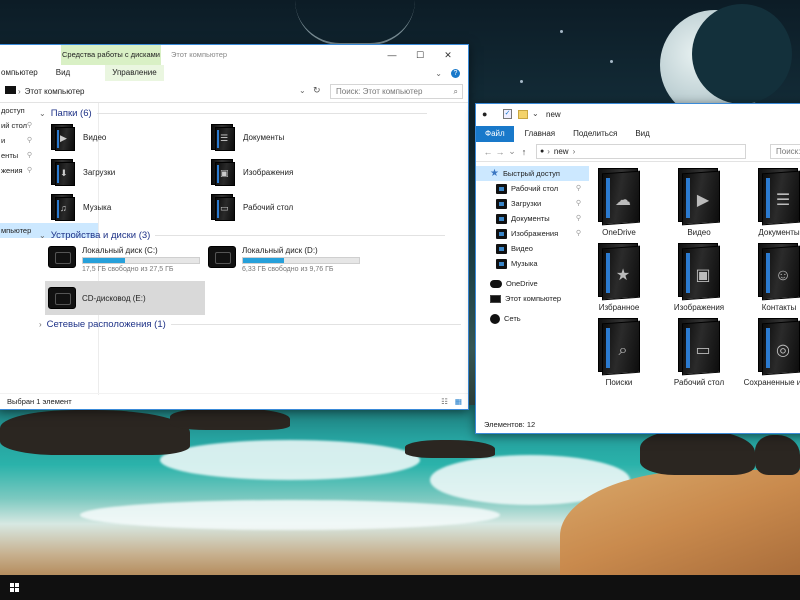 The height and width of the screenshot is (600, 800). What do you see at coordinates (300, 235) in the screenshot?
I see `section-divider` at bounding box center [300, 235].